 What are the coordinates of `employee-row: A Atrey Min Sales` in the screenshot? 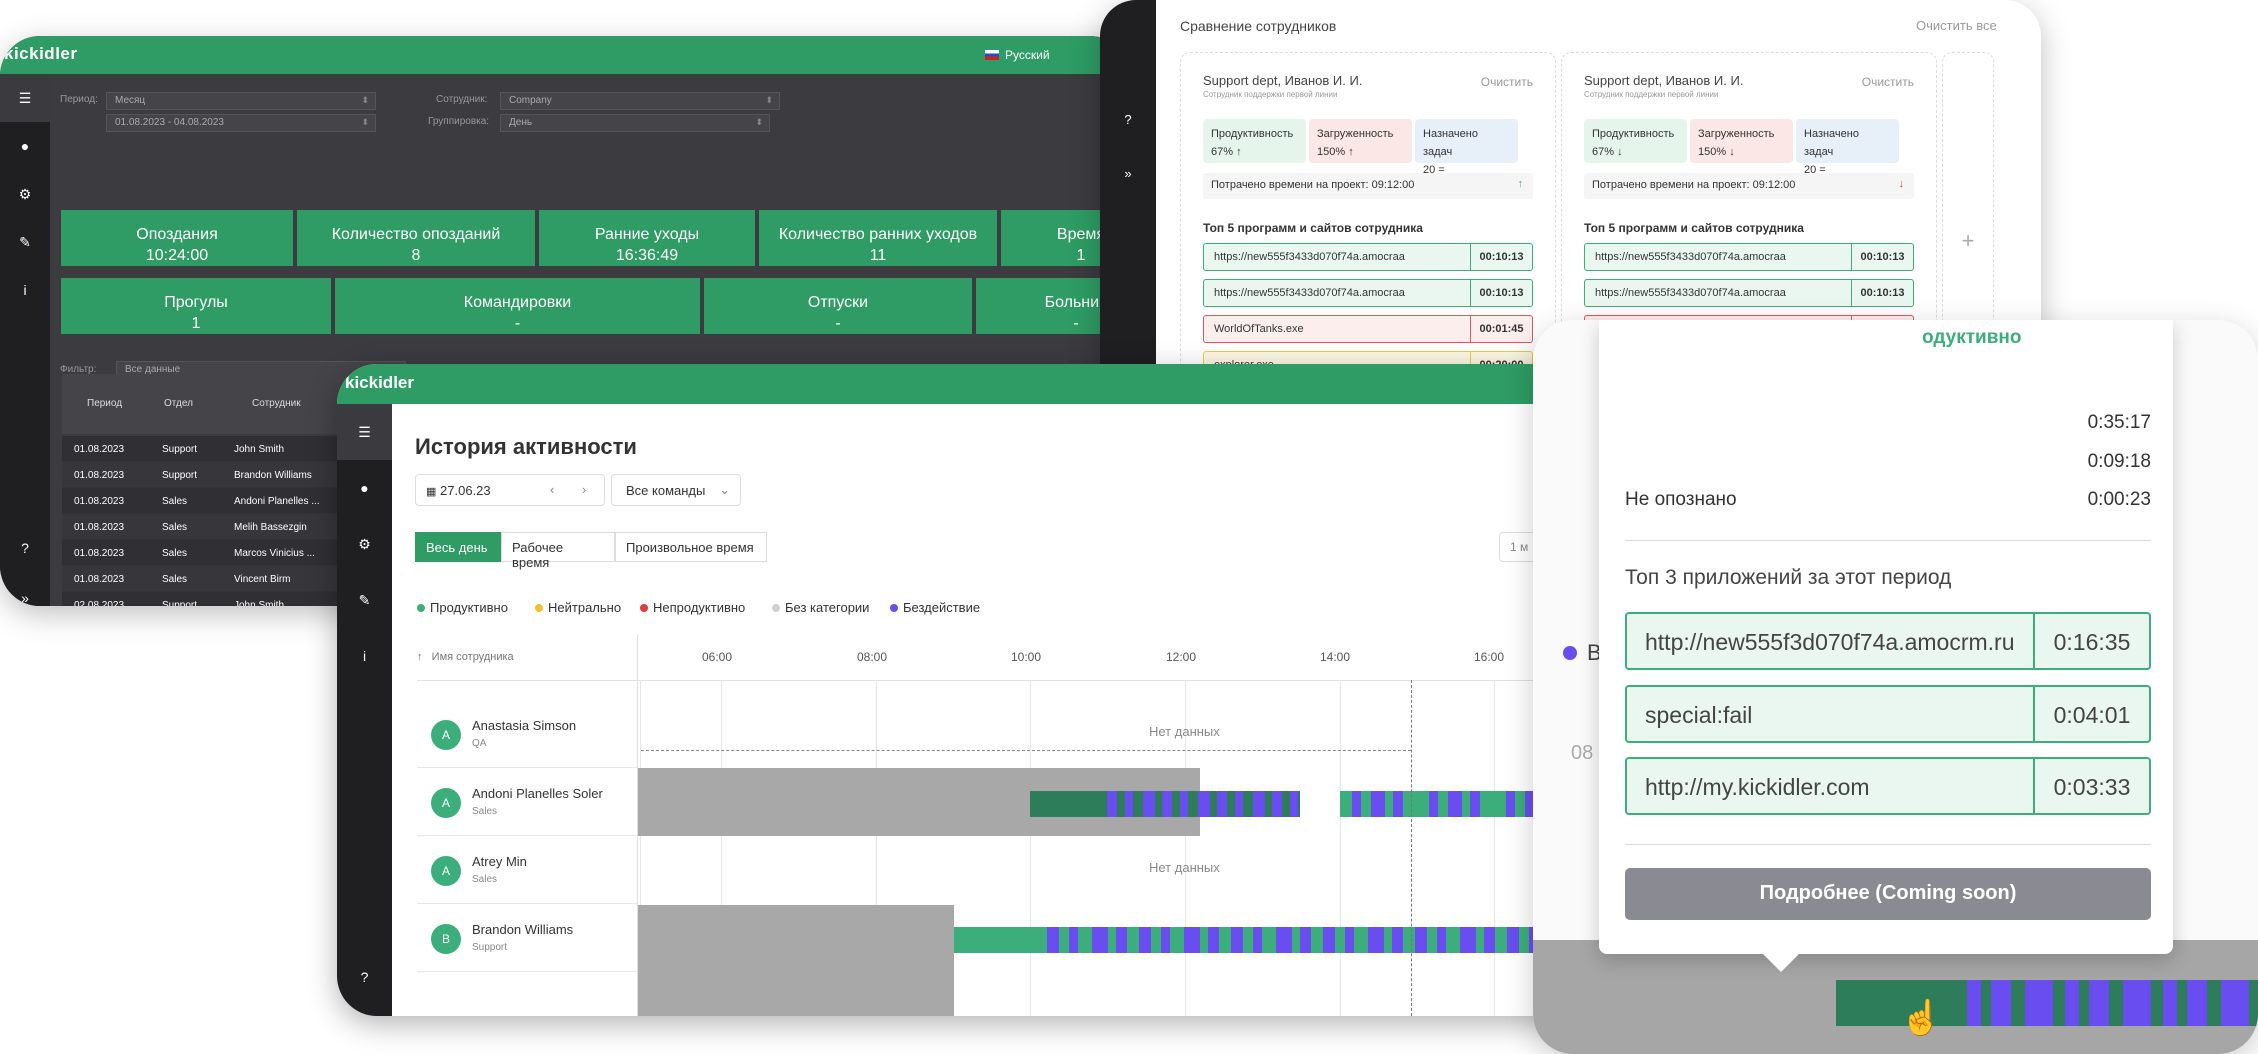 It's located at (527, 870).